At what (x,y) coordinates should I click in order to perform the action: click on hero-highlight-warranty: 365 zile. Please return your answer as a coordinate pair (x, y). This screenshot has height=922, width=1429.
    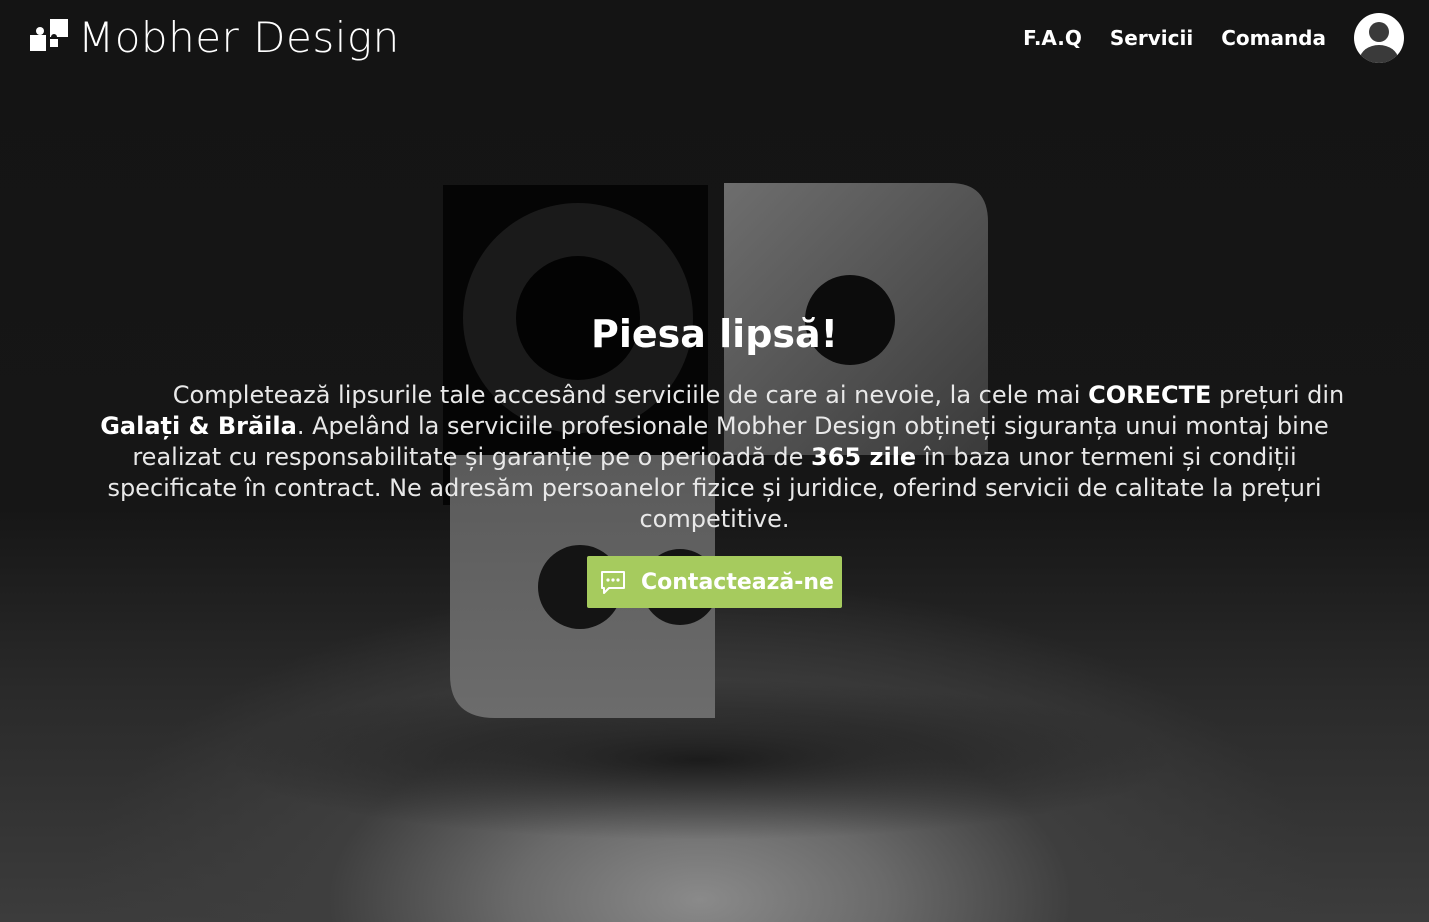
    Looking at the image, I should click on (864, 457).